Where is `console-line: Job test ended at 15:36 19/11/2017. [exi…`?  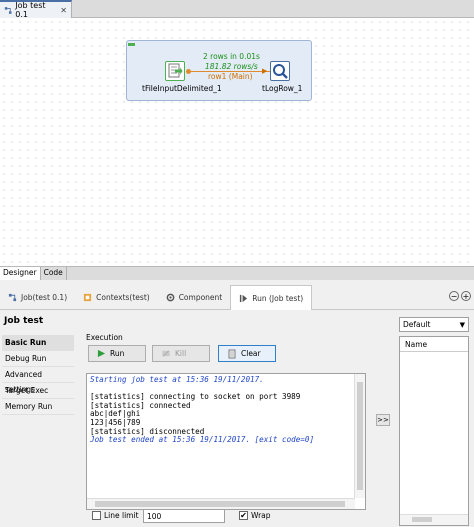 console-line: Job test ended at 15:36 19/11/2017. [exi… is located at coordinates (202, 440).